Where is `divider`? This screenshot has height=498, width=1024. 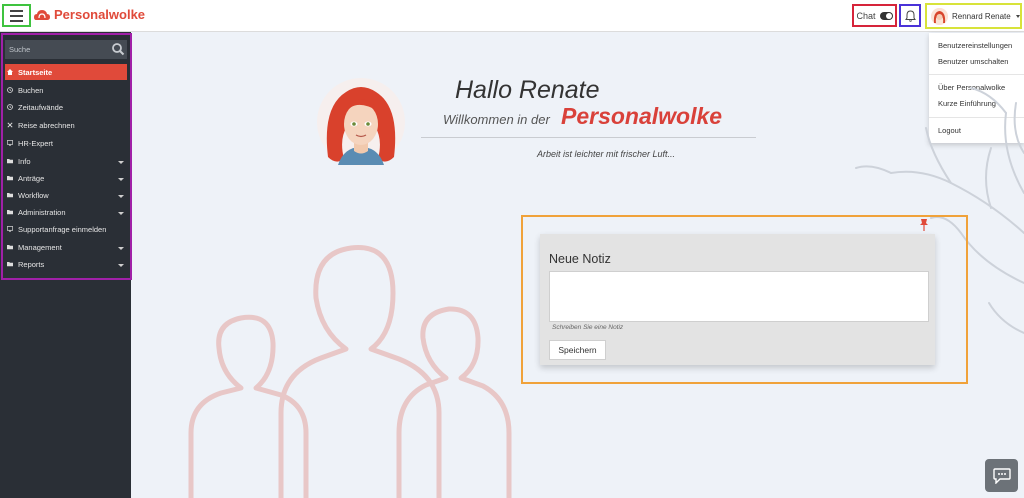 divider is located at coordinates (588, 137).